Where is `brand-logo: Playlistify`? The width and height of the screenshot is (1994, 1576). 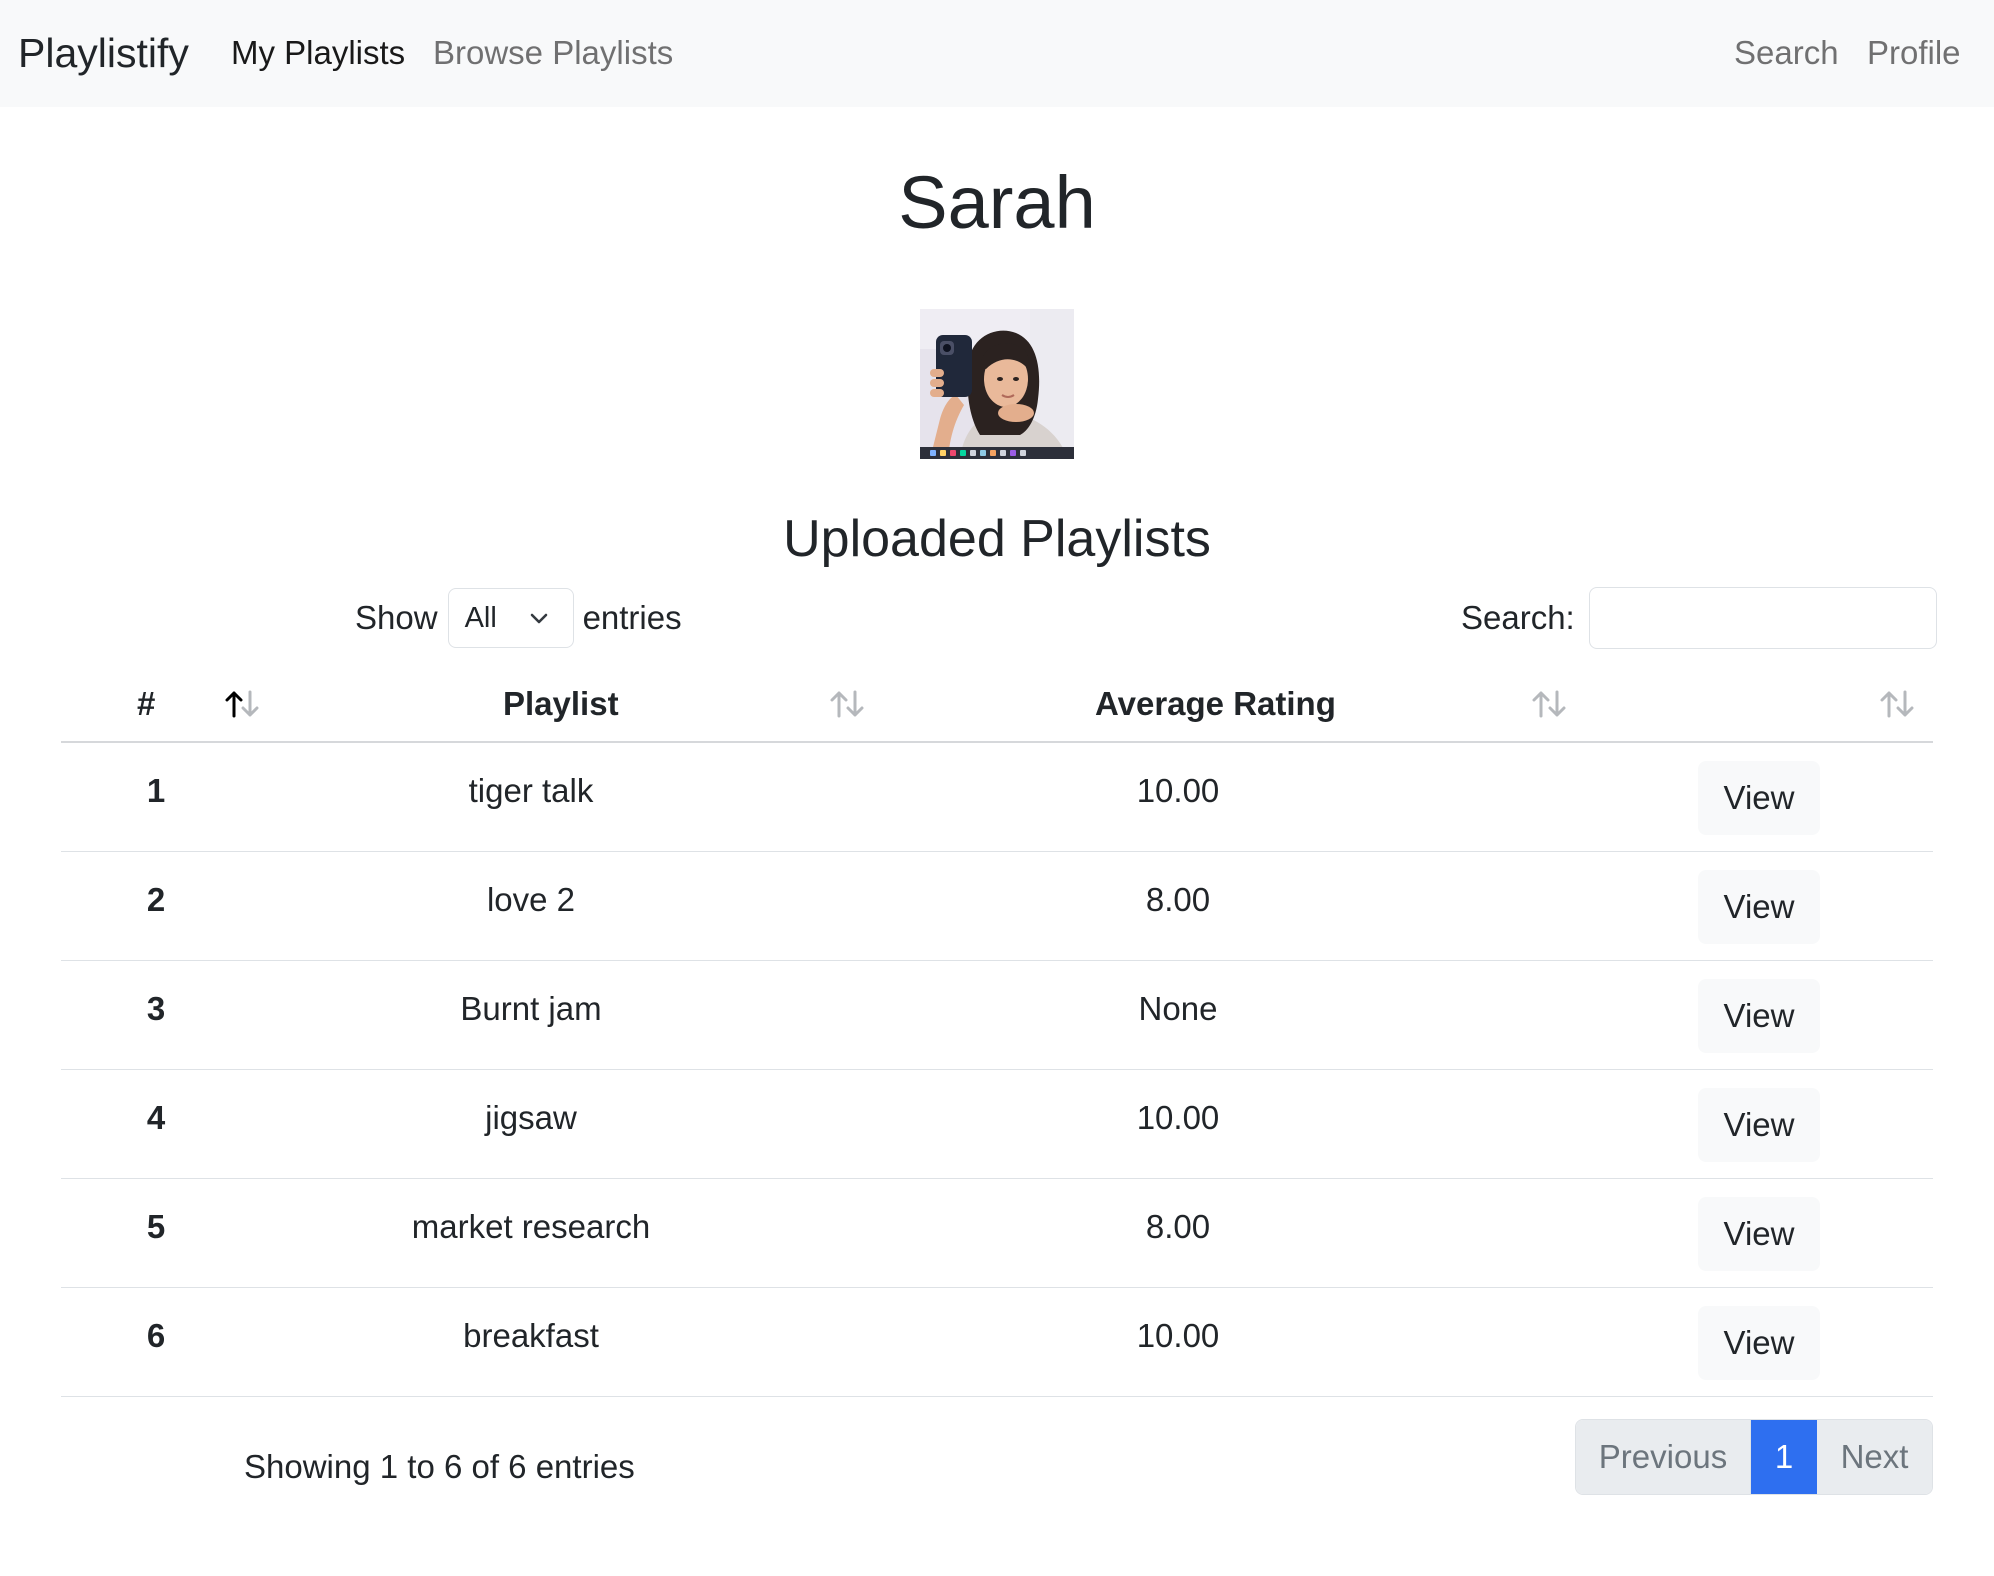
brand-logo: Playlistify is located at coordinates (103, 53).